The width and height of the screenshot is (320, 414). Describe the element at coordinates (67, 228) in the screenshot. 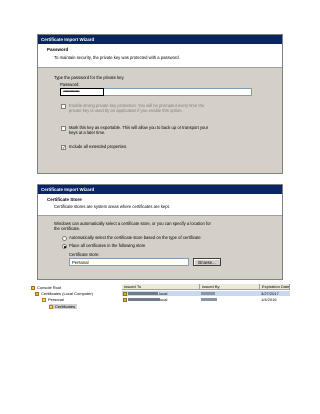

I see `store-description-line2: the certificate.` at that location.